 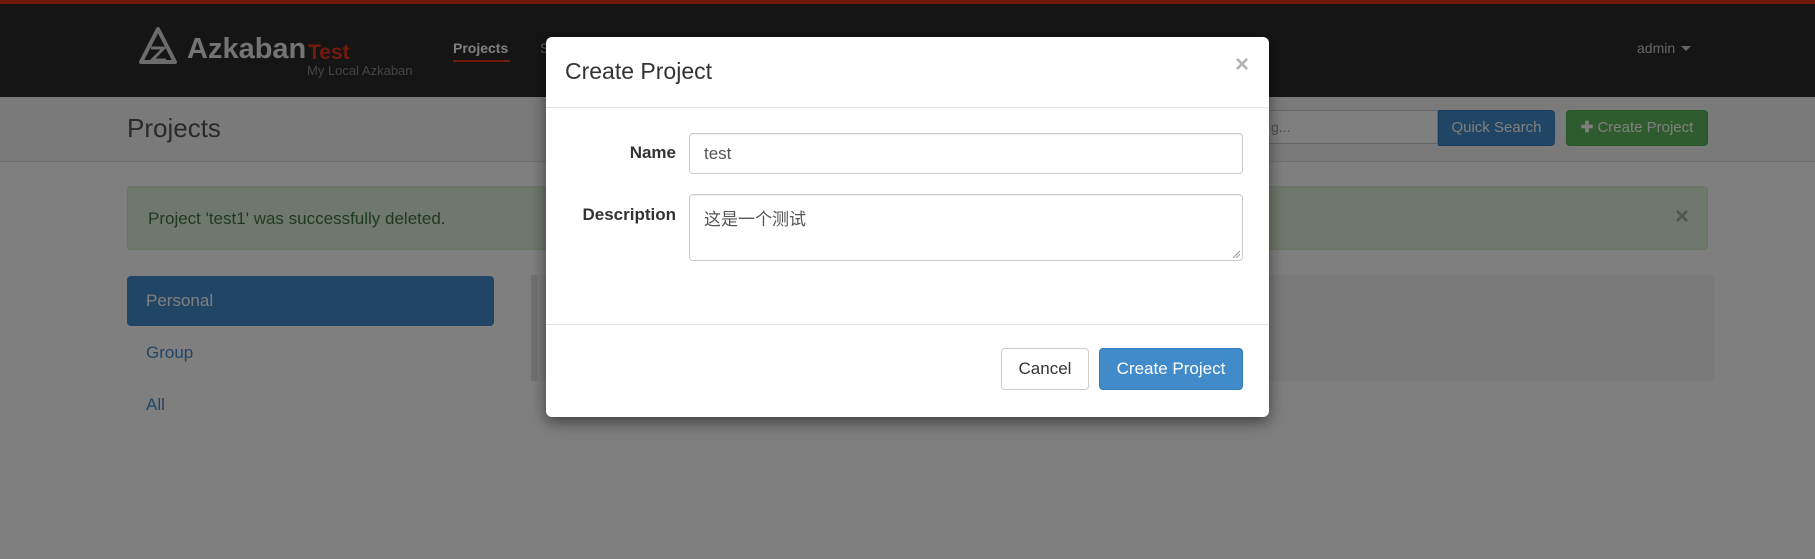 What do you see at coordinates (629, 214) in the screenshot?
I see `description-label: Description` at bounding box center [629, 214].